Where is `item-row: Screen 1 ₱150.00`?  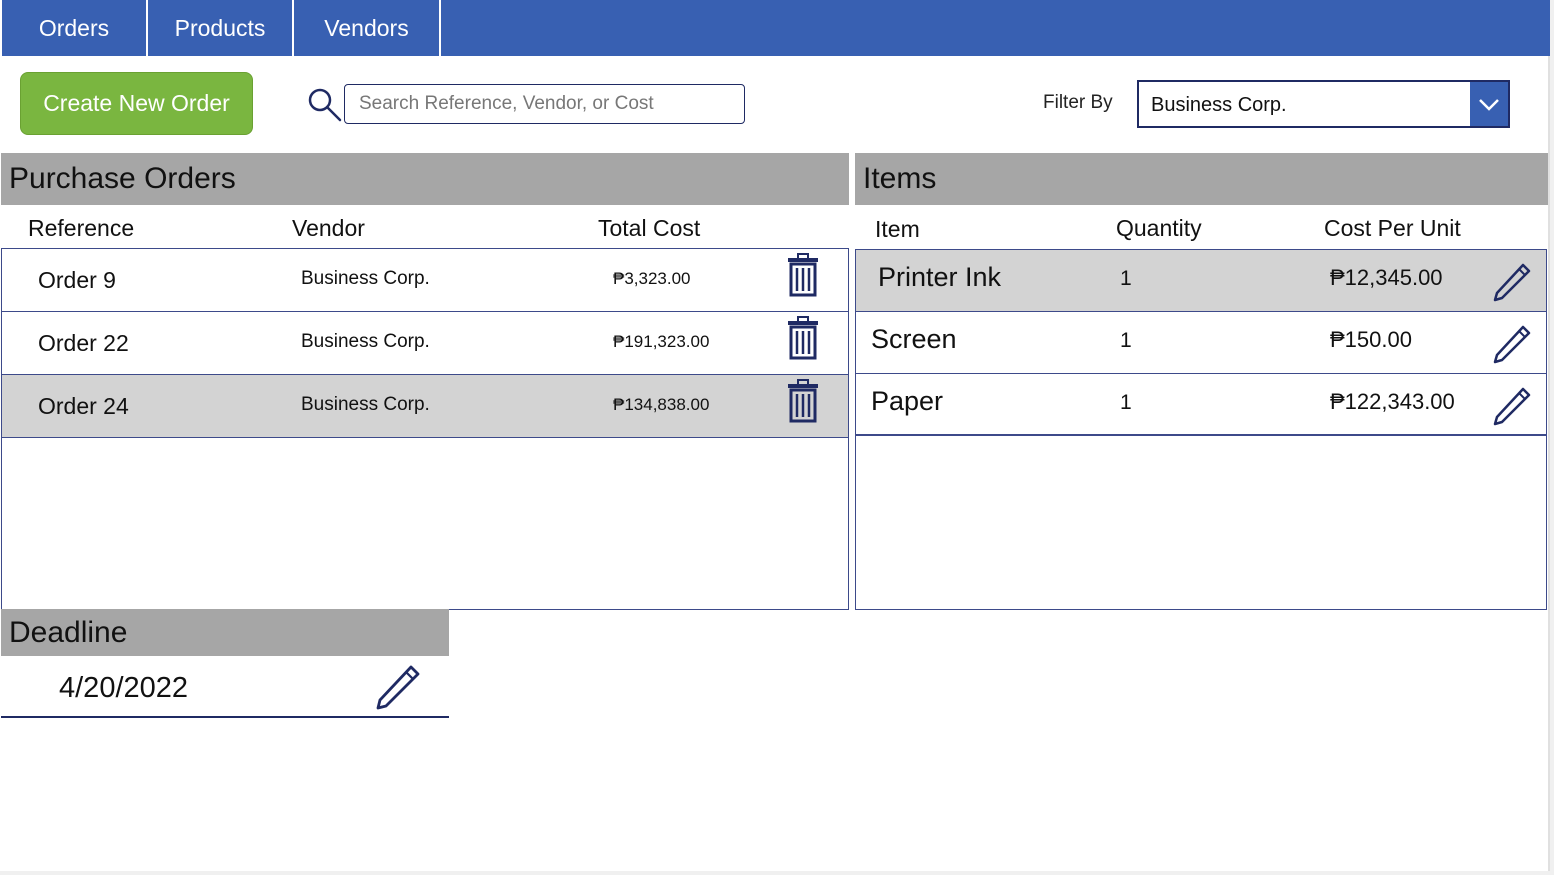
item-row: Screen 1 ₱150.00 is located at coordinates (1201, 343).